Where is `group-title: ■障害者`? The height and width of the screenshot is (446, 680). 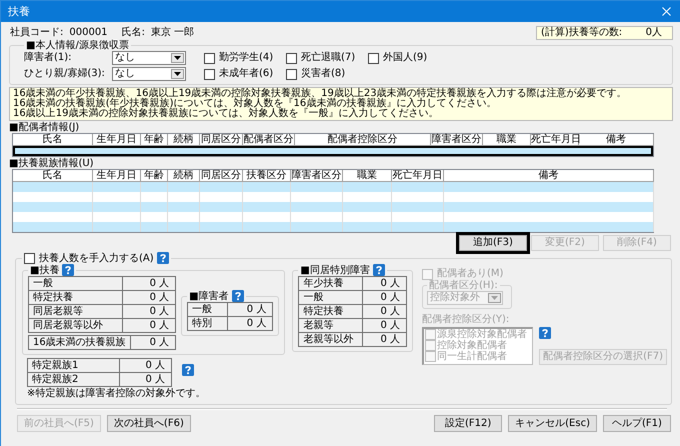 group-title: ■障害者 is located at coordinates (209, 296).